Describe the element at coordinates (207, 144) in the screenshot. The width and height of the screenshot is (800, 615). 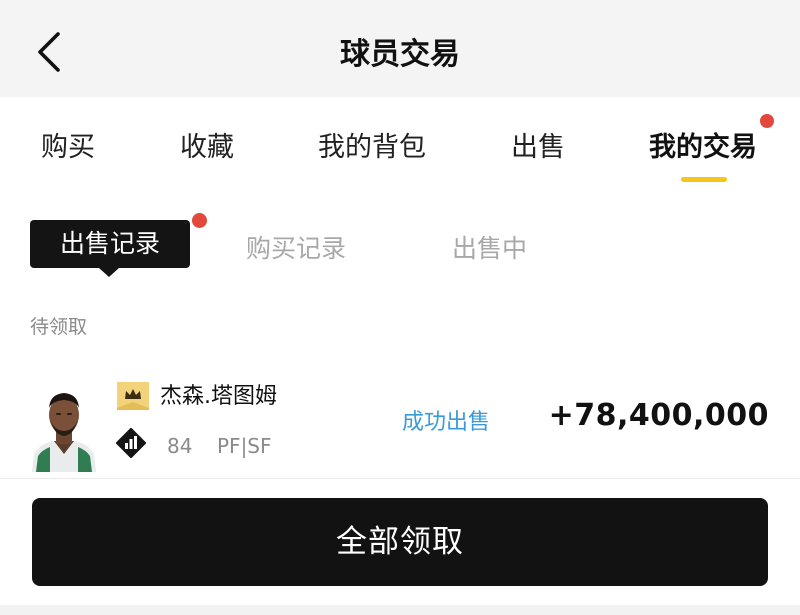
I see `tab-favorites: 收藏` at that location.